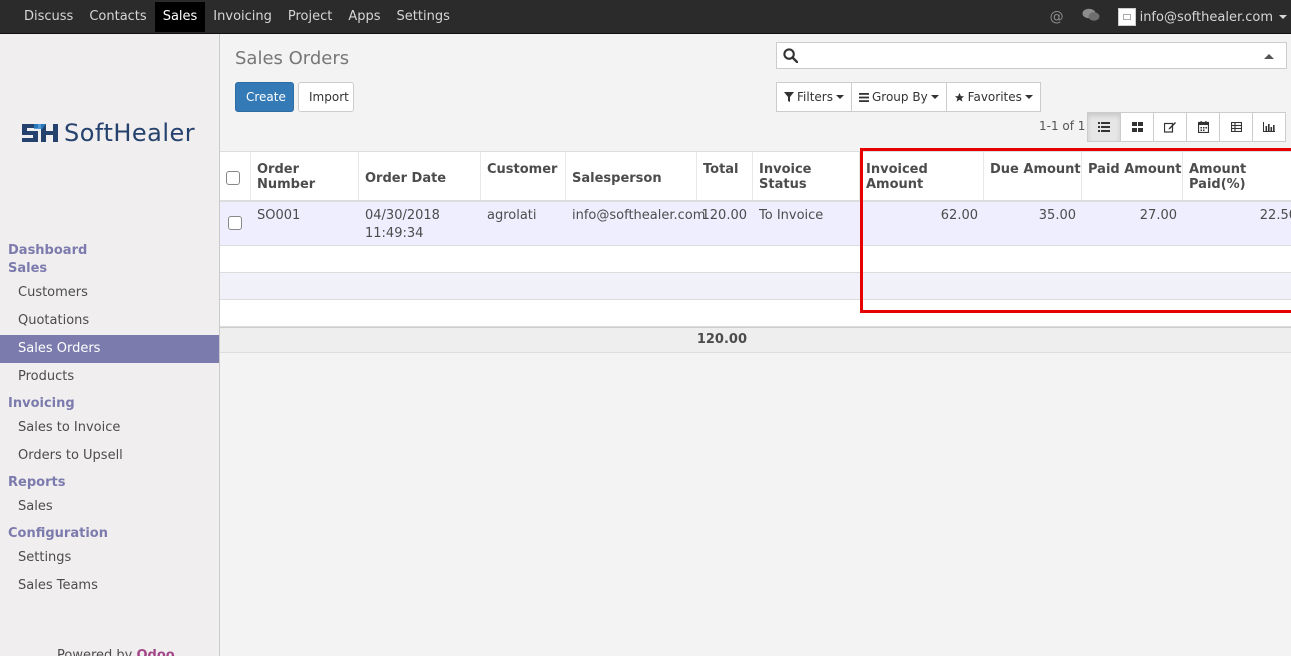 Image resolution: width=1291 pixels, height=656 pixels. Describe the element at coordinates (1062, 126) in the screenshot. I see `pager-value: 1-1 of 1` at that location.